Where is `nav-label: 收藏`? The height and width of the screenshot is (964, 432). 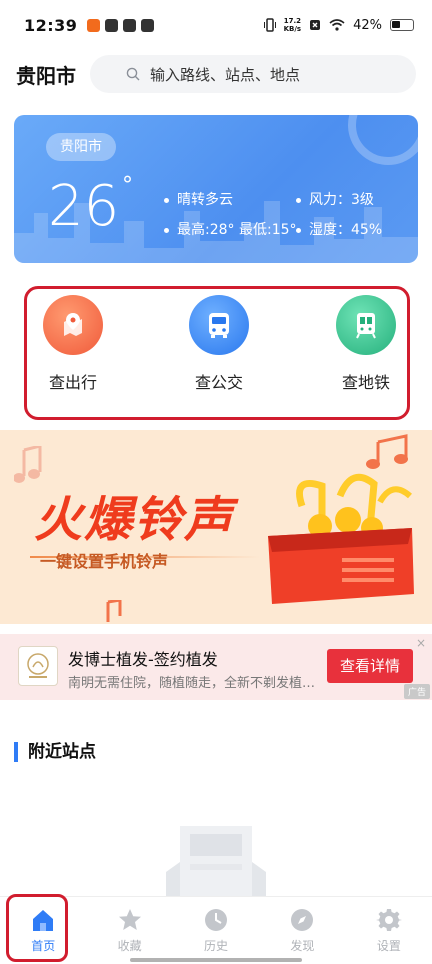
nav-label: 收藏 is located at coordinates (129, 946).